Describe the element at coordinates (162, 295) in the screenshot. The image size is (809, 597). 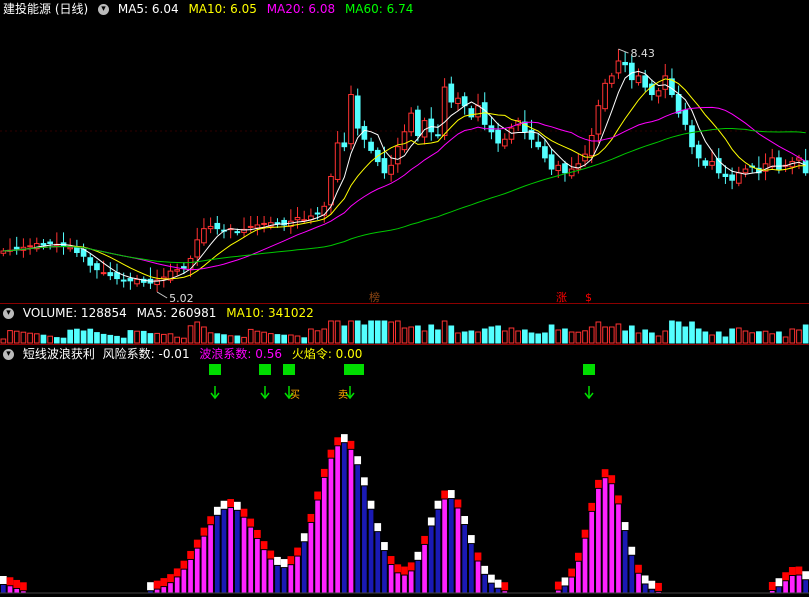
I see `low-pointer` at that location.